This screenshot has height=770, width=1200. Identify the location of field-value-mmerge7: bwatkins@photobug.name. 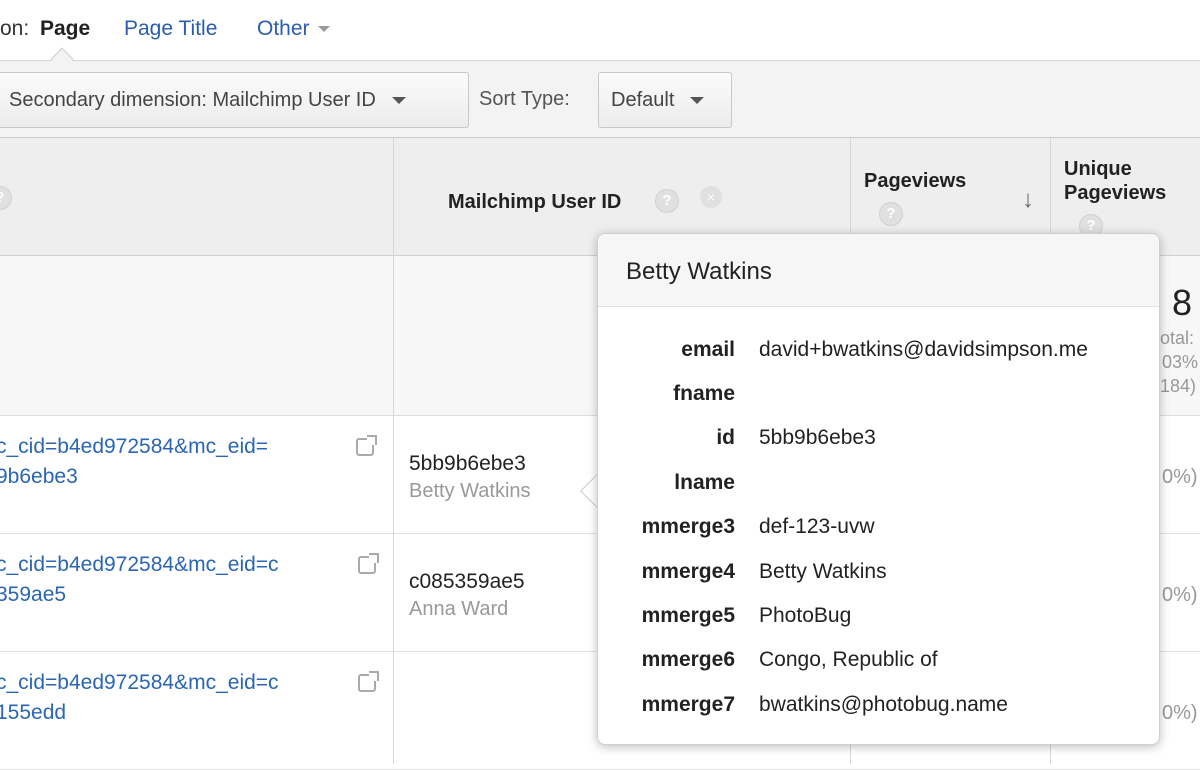
(883, 704).